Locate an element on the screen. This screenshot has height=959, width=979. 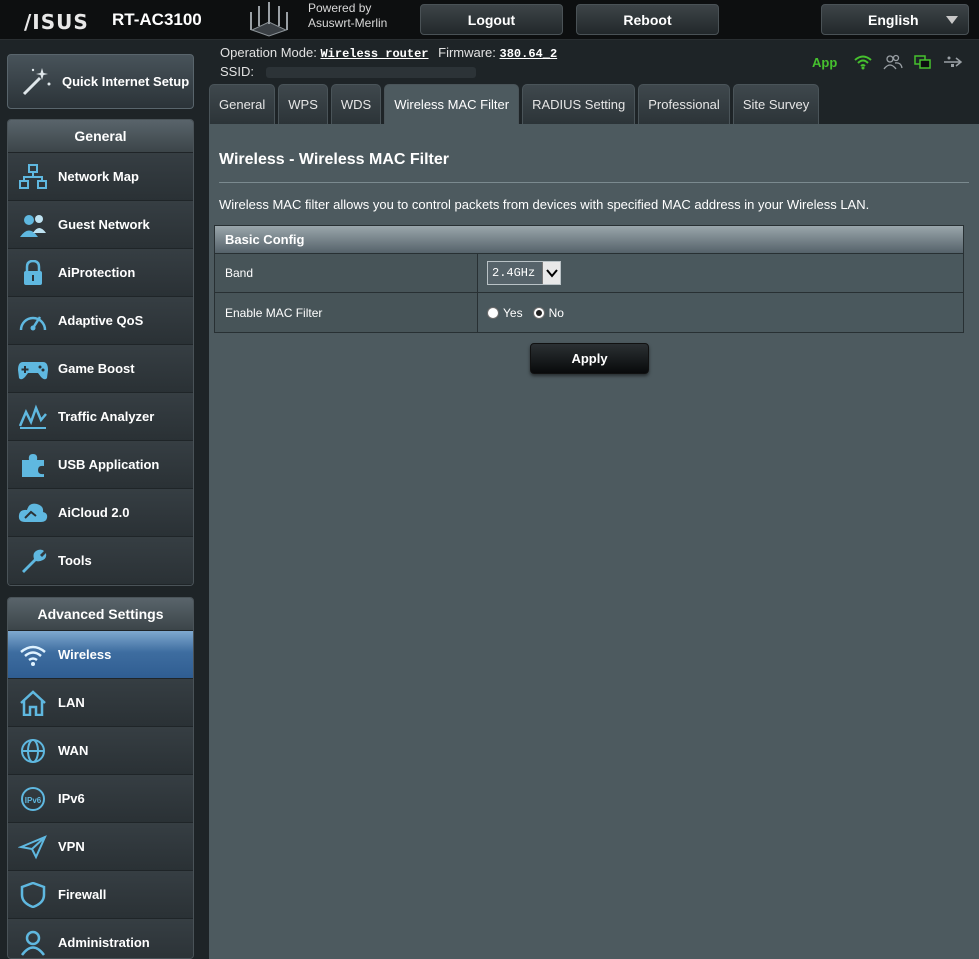
sidebar-item-game-boost: Game Boost is located at coordinates (100, 369).